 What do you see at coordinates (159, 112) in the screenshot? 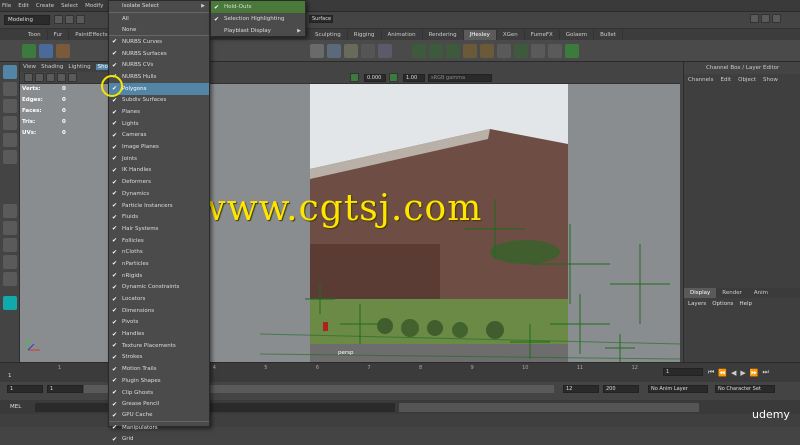
I see `menu-item-planes: ✔ Planes` at bounding box center [159, 112].